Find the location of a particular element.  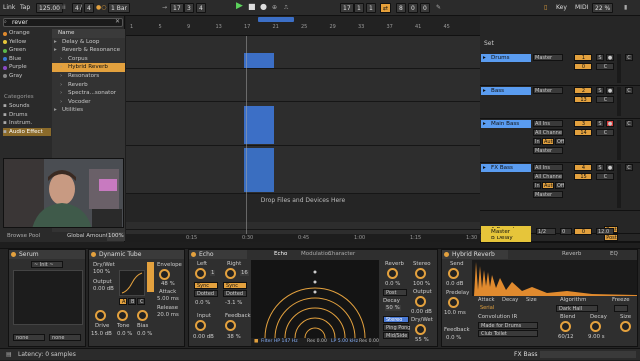

left-time-value: 1 is located at coordinates (213, 273).